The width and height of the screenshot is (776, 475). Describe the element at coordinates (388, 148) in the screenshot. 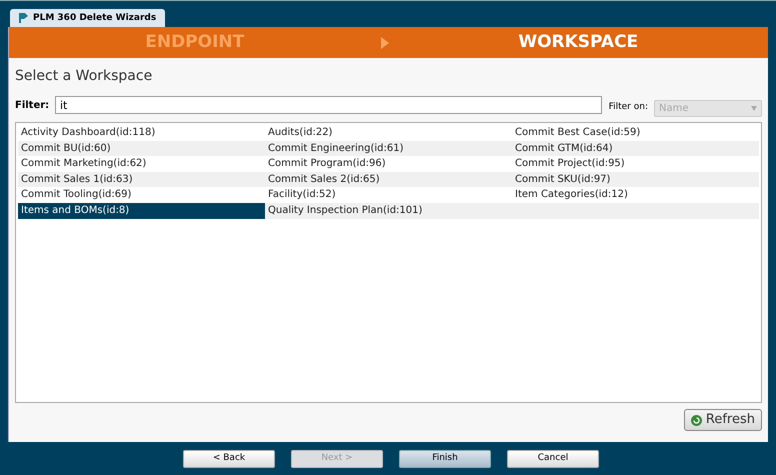

I see `workspace-item: Commit Engineering(id:61)` at that location.